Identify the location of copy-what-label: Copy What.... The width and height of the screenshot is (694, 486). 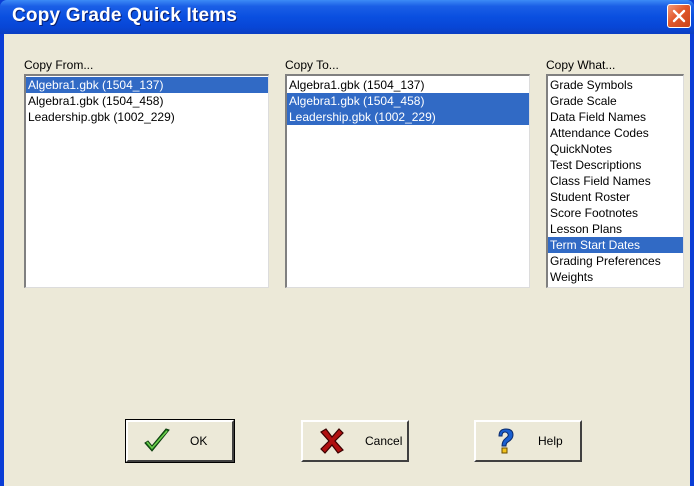
(581, 65).